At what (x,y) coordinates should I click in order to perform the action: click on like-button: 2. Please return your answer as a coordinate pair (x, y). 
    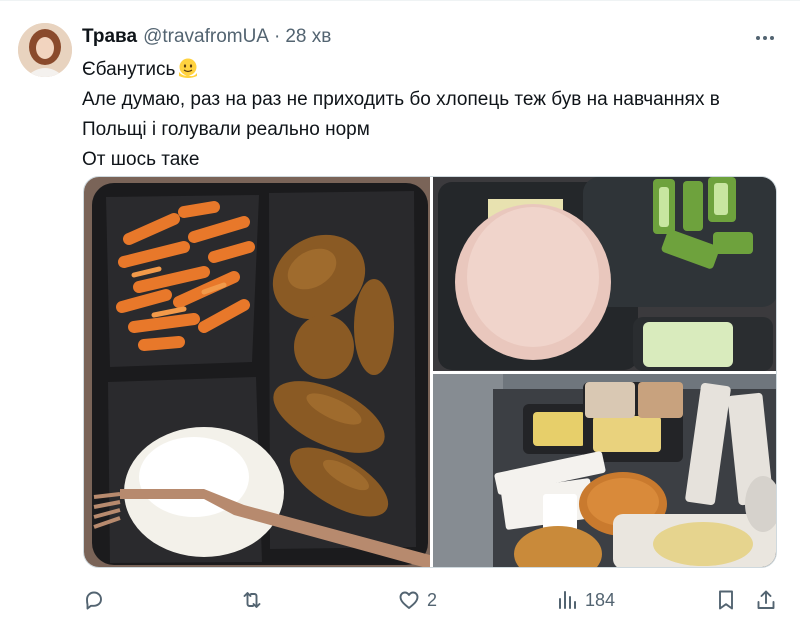
    Looking at the image, I should click on (417, 600).